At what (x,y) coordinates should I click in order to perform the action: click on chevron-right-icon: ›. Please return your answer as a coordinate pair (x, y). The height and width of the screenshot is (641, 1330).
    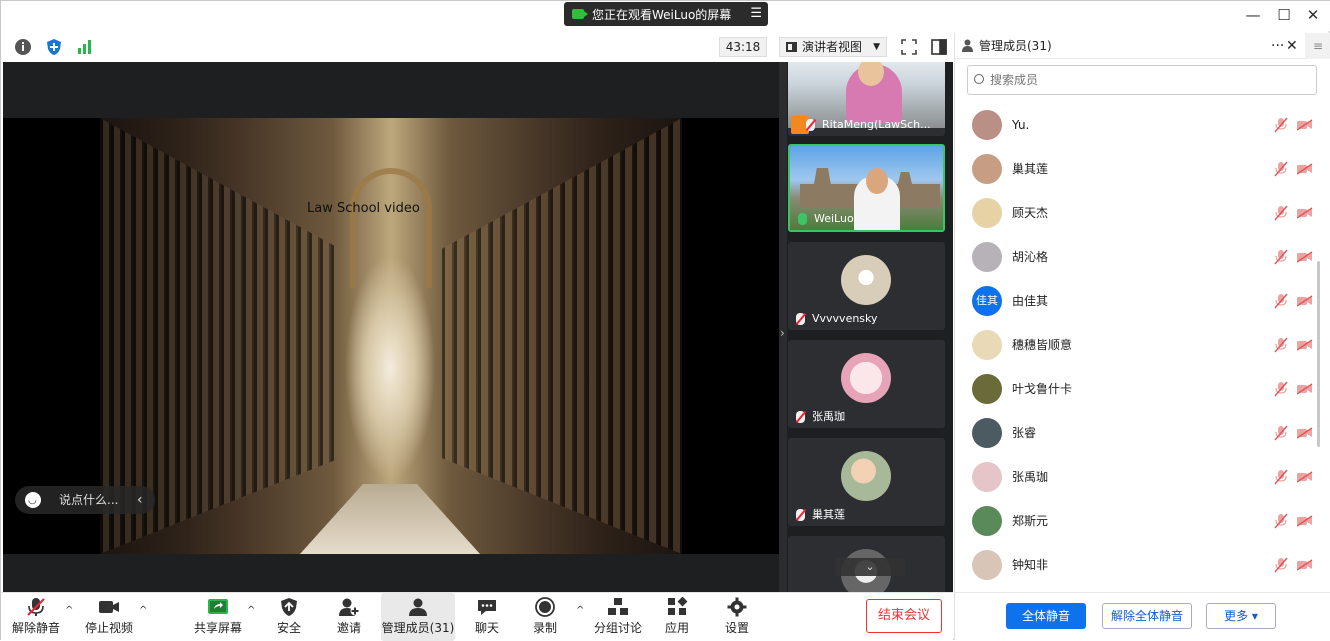
    Looking at the image, I should click on (782, 333).